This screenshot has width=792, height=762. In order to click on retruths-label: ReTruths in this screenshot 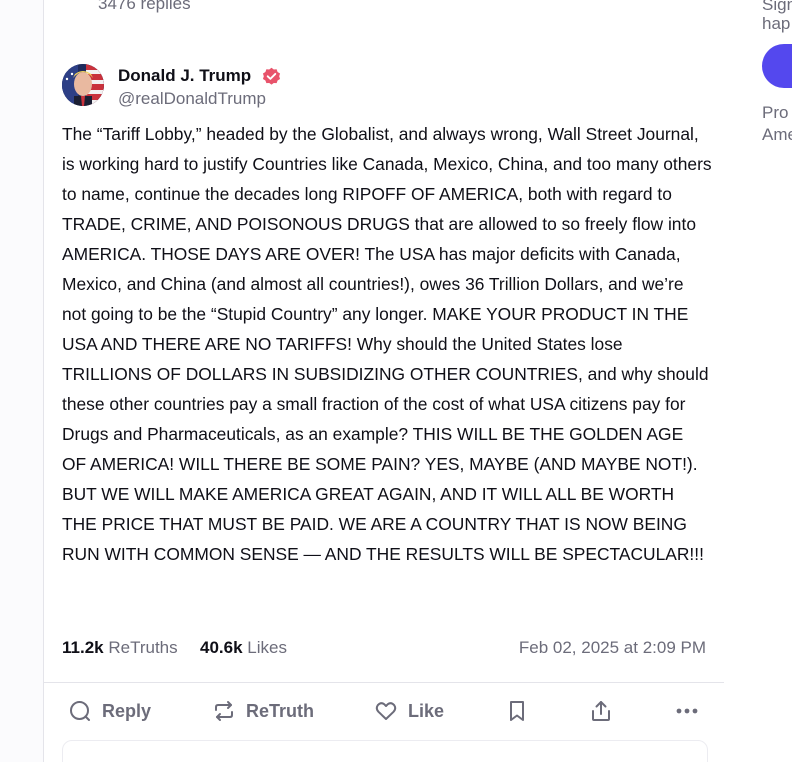, I will do `click(143, 647)`.